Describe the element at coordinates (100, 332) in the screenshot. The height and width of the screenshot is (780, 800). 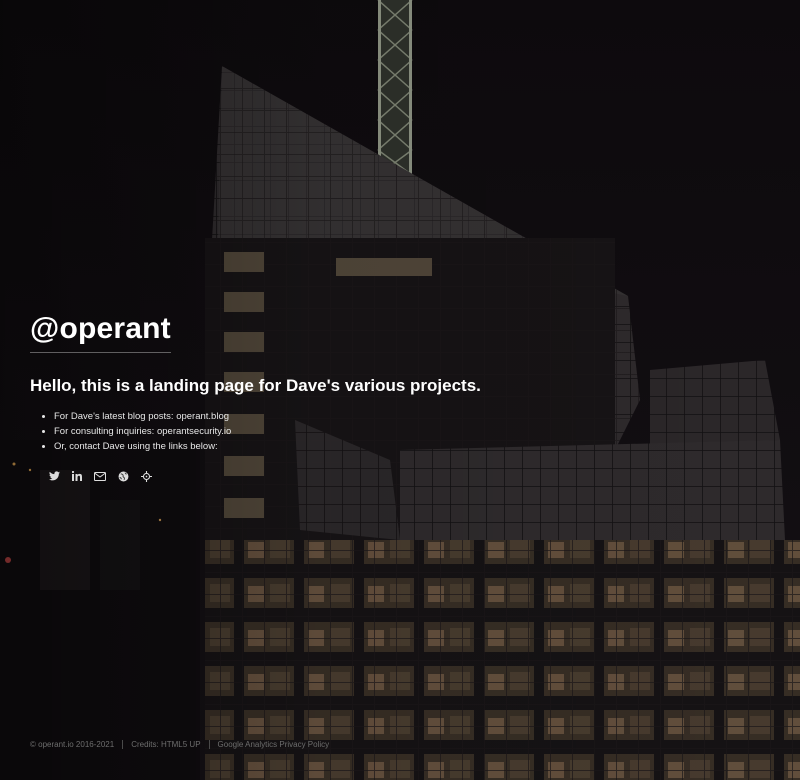
I see `site-title: @operant` at that location.